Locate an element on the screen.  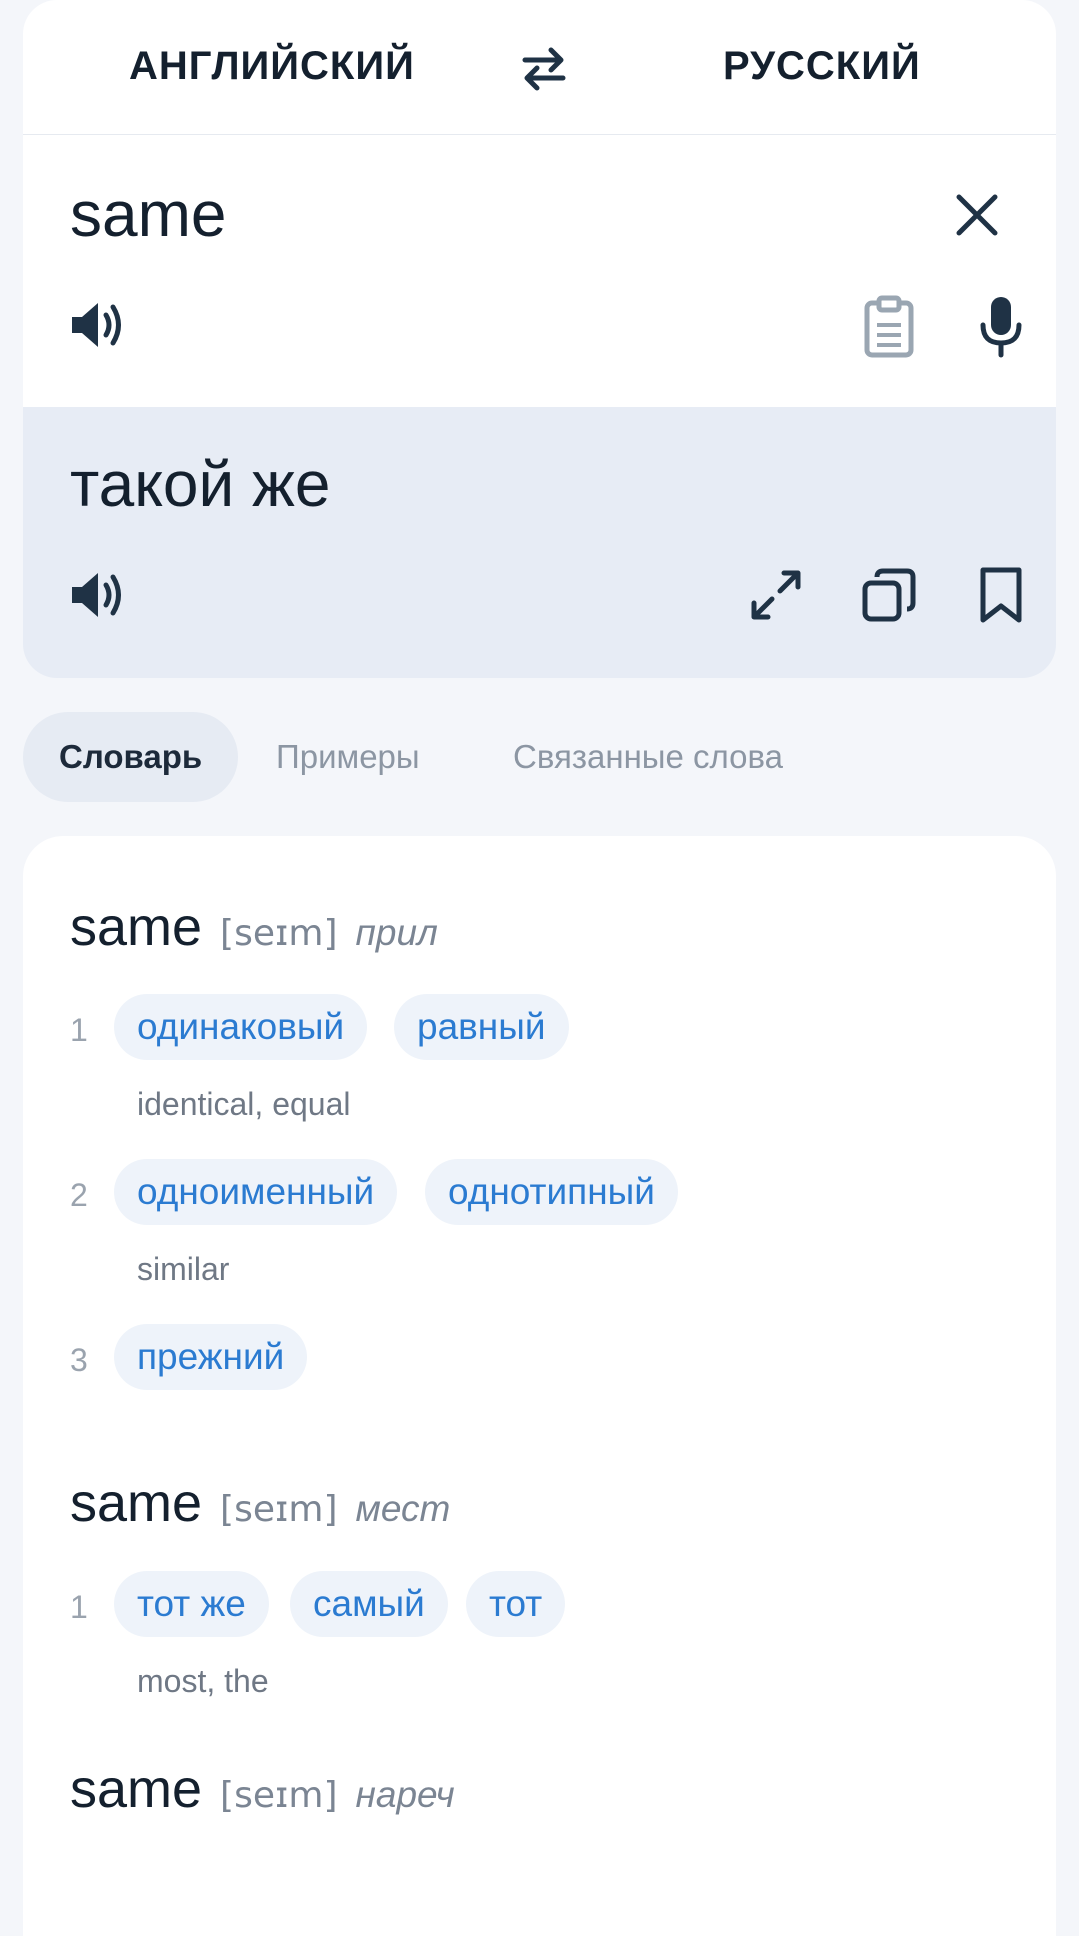
close-icon is located at coordinates (977, 215).